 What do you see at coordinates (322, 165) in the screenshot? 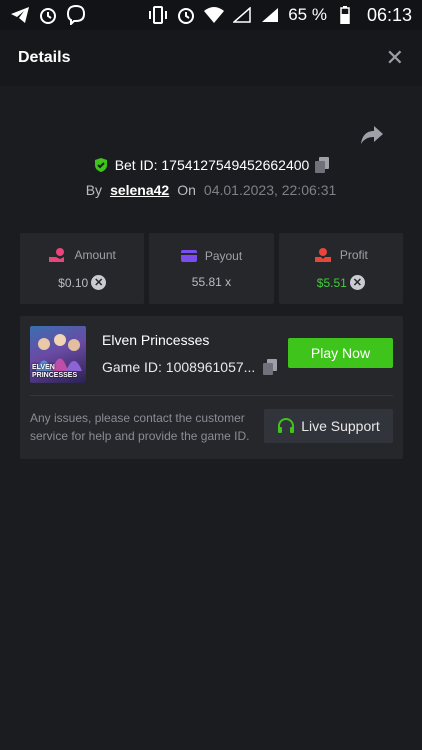
I see `copy-bet-id-icon` at bounding box center [322, 165].